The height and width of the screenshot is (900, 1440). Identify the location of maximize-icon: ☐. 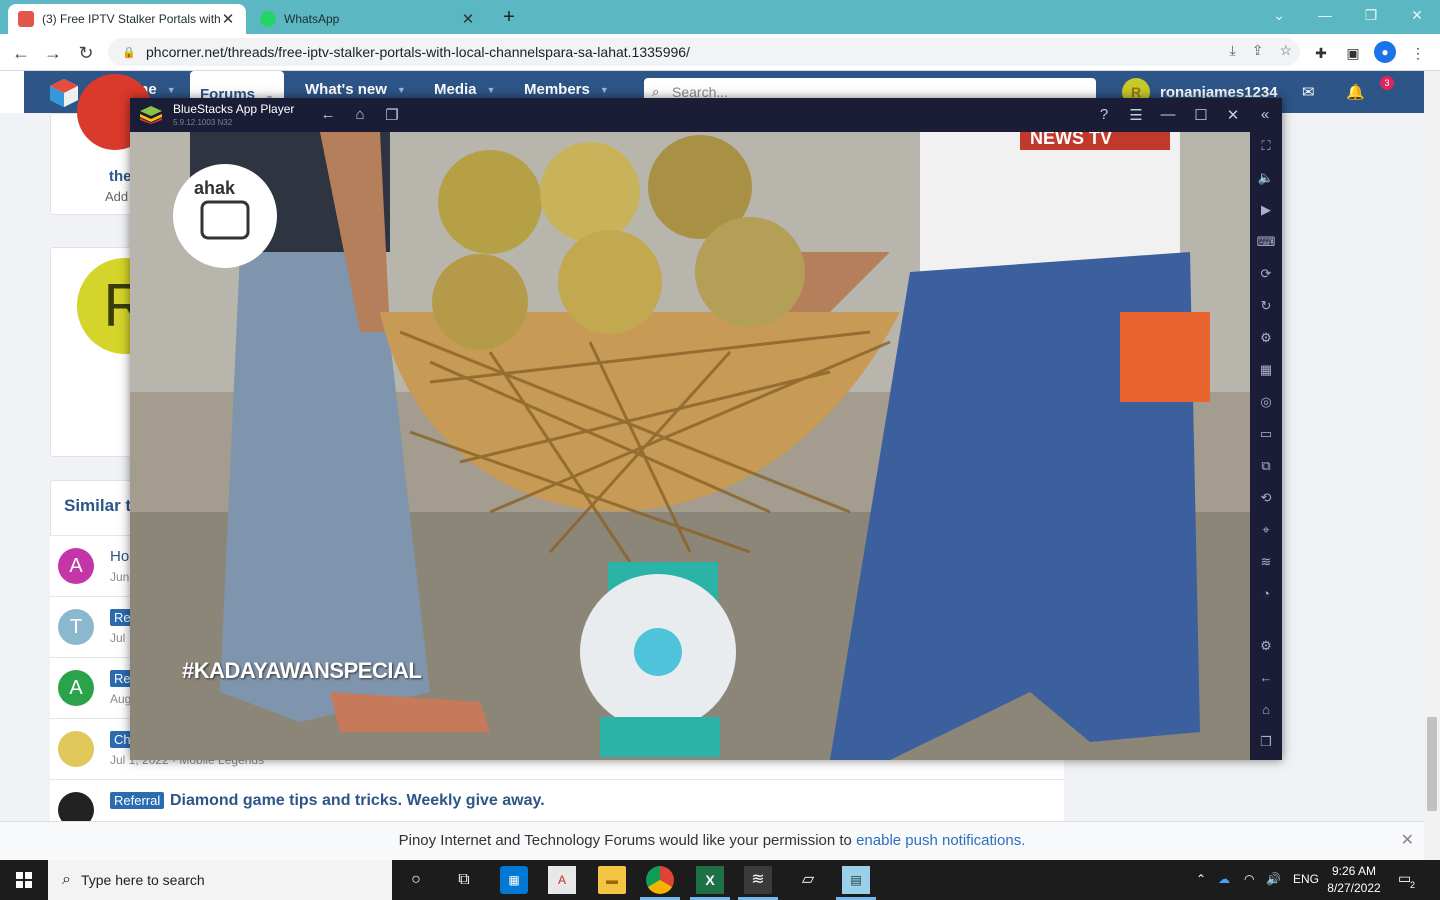
(1201, 115).